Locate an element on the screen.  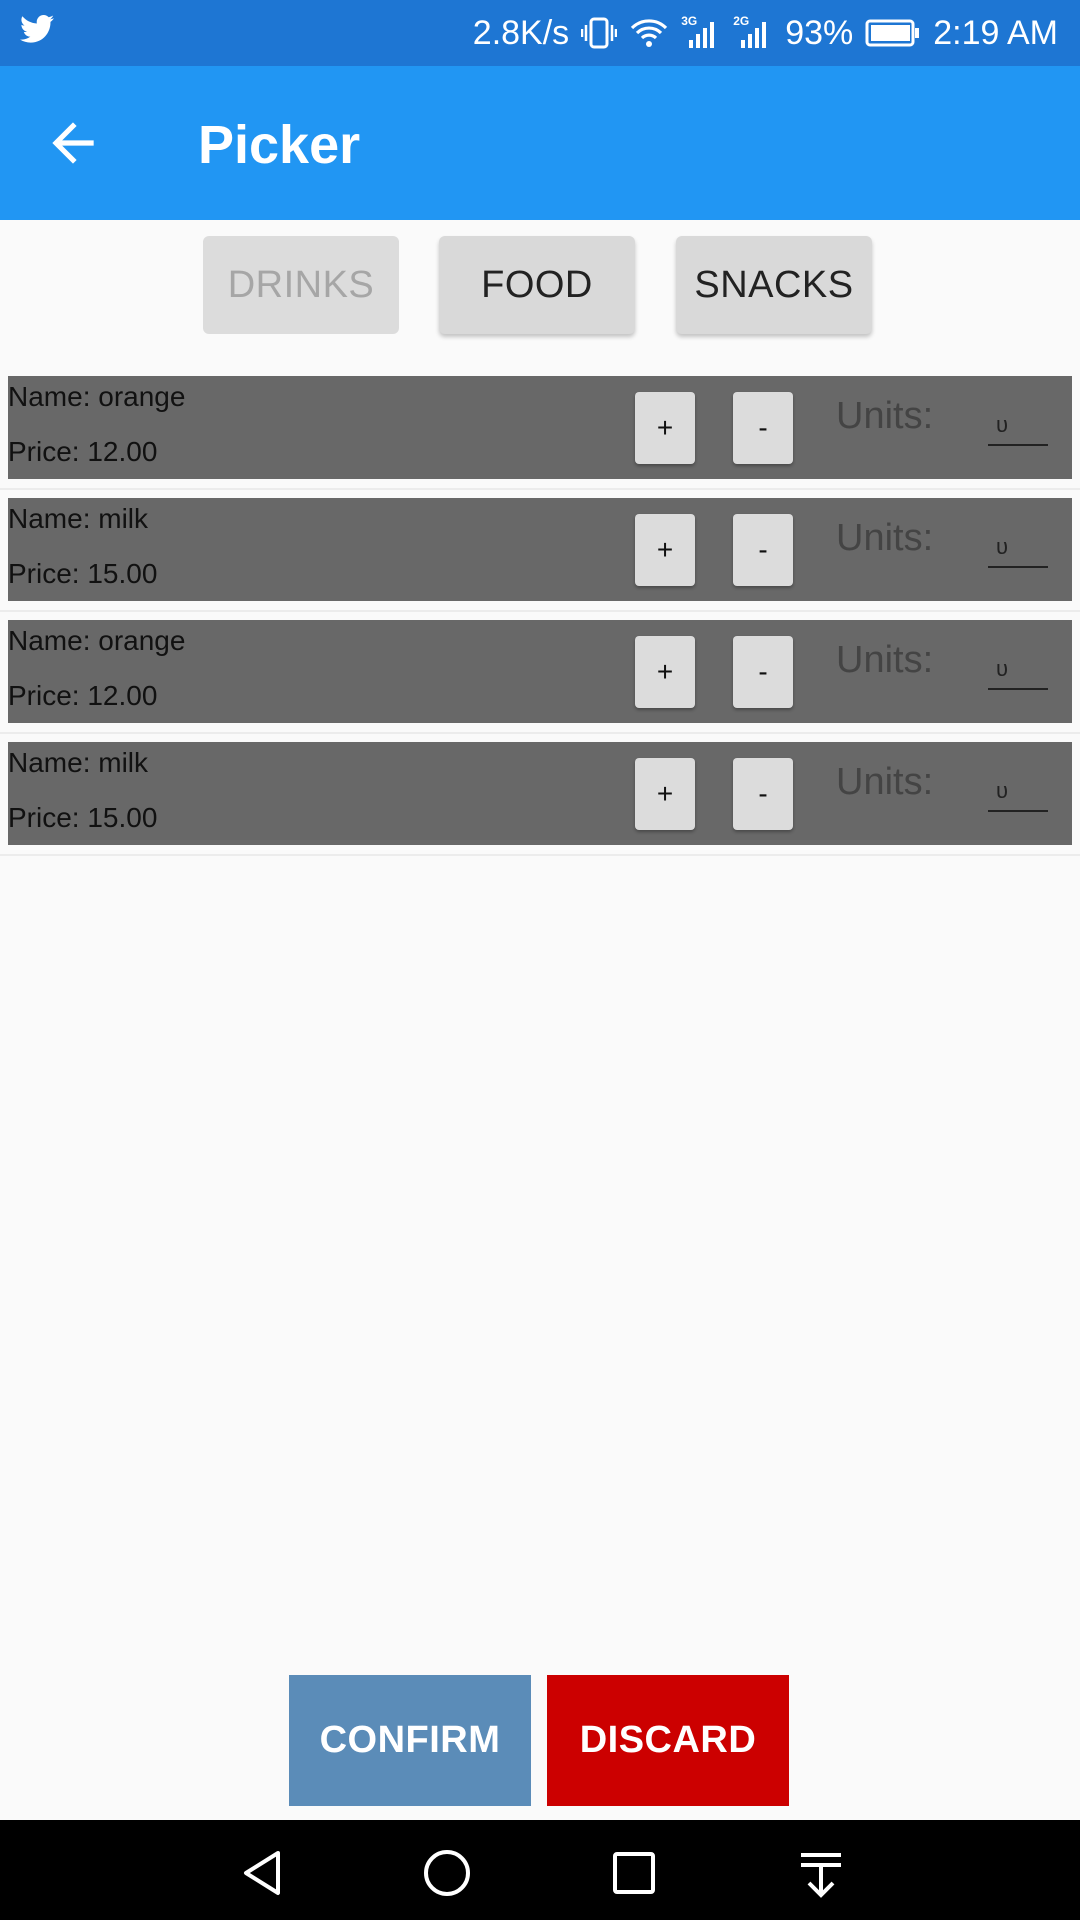
status-bar: 2.8K/s 3G 2G 93% 2:19 AM is located at coordinates (540, 33).